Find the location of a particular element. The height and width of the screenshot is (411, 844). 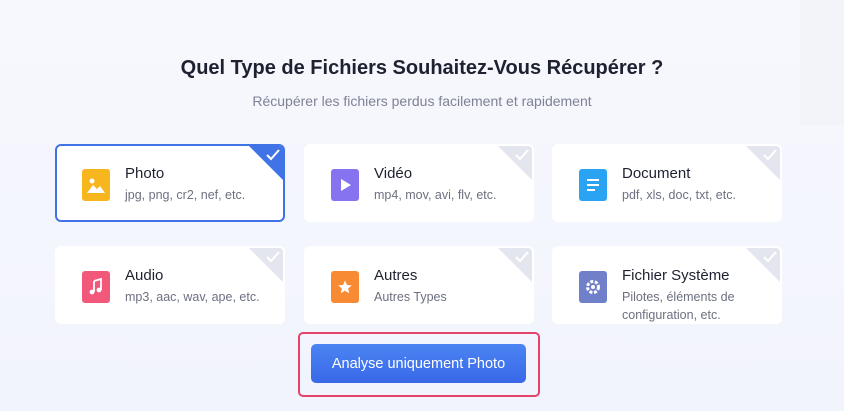

card-description: jpg, png, cr2, nef, etc. is located at coordinates (185, 195).